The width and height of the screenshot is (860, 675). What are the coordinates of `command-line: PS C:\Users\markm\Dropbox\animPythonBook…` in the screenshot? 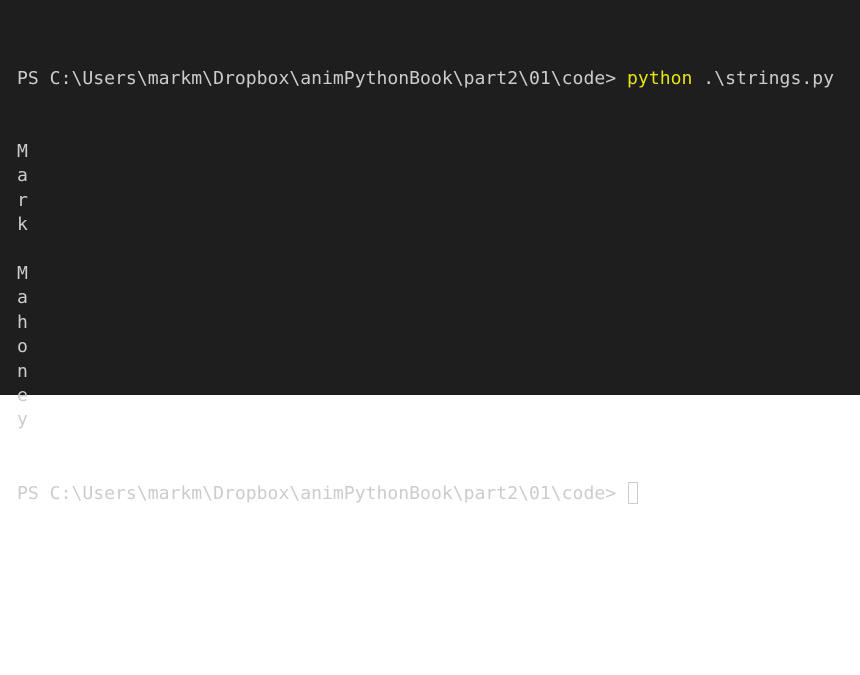 It's located at (425, 79).